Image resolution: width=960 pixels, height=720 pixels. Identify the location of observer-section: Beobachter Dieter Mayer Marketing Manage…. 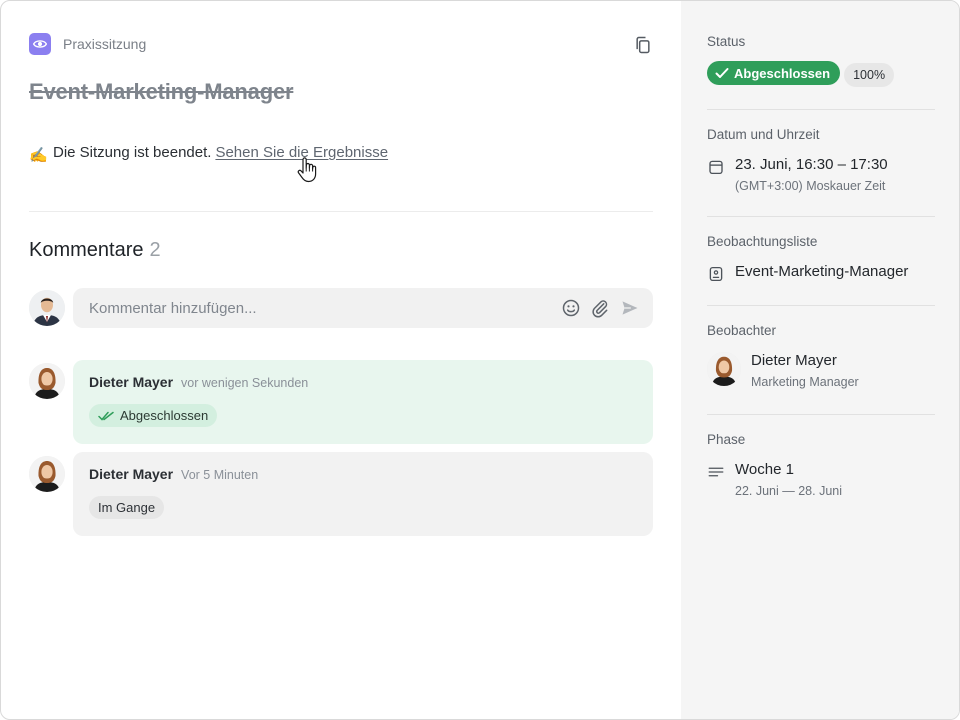
(821, 357).